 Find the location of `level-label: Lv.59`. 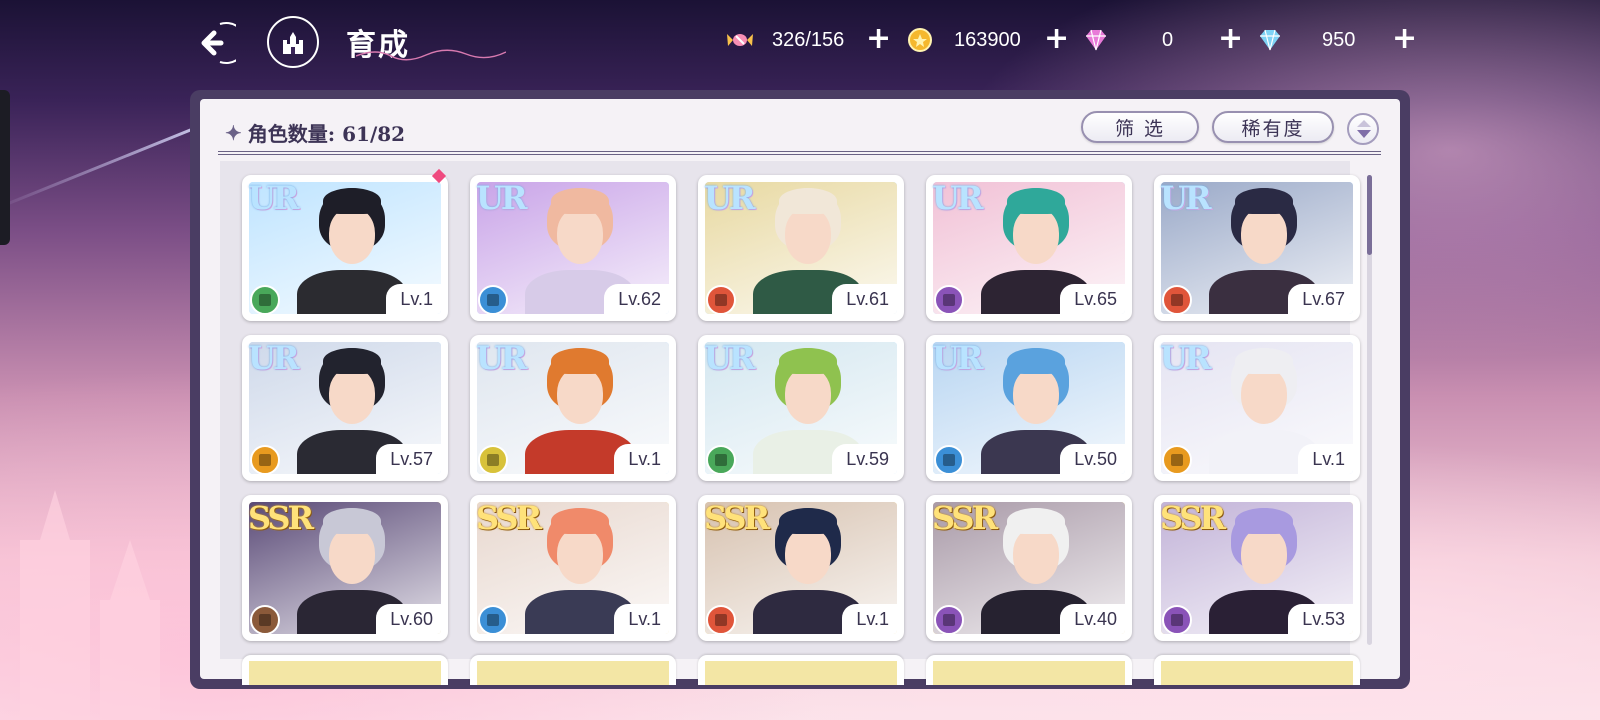

level-label: Lv.59 is located at coordinates (864, 459).